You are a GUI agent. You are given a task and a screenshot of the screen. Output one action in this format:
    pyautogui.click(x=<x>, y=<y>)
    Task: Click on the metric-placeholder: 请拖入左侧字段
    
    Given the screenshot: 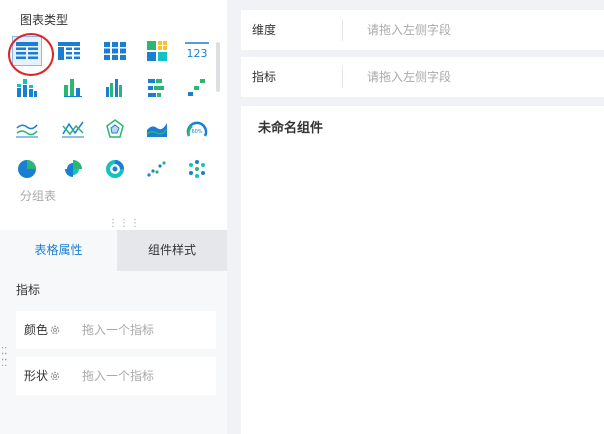 What is the action you would take?
    pyautogui.click(x=409, y=77)
    